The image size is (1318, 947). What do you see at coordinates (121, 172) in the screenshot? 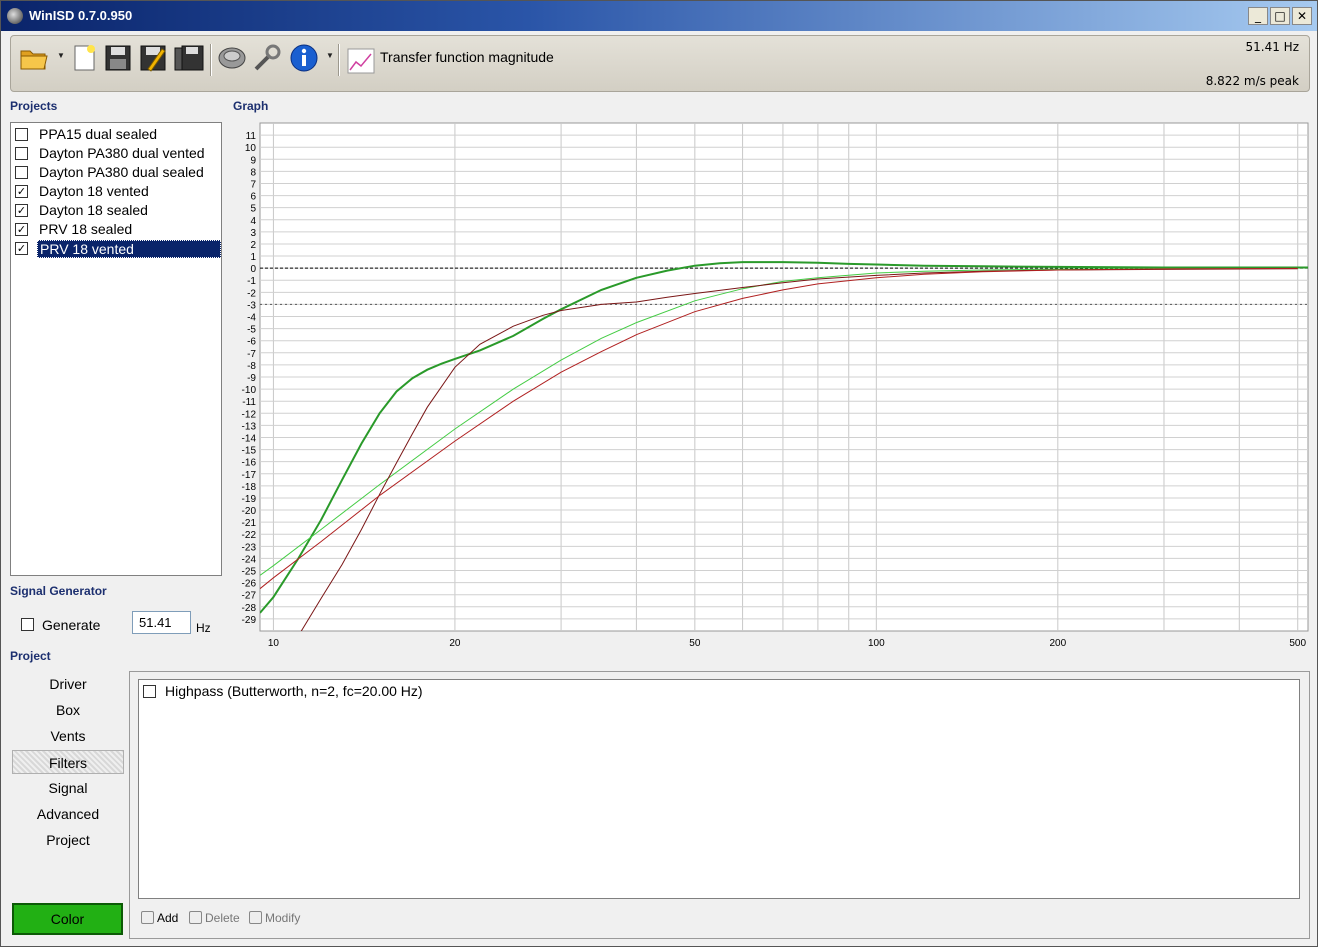
I see `project-label: Dayton PA380 dual sealed` at bounding box center [121, 172].